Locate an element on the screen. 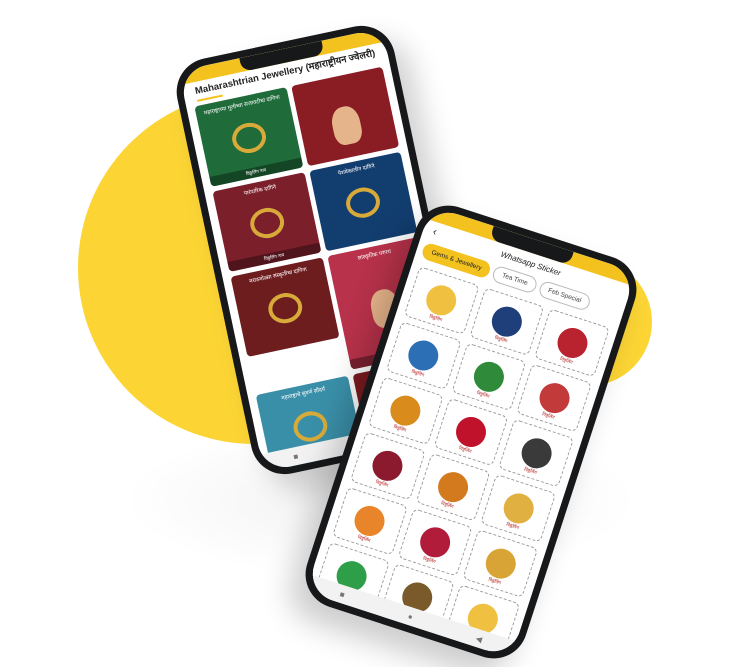 This screenshot has width=754, height=667. jewellery-card: मराठमोळ्या संस्कृतीचा दागिना is located at coordinates (285, 307).